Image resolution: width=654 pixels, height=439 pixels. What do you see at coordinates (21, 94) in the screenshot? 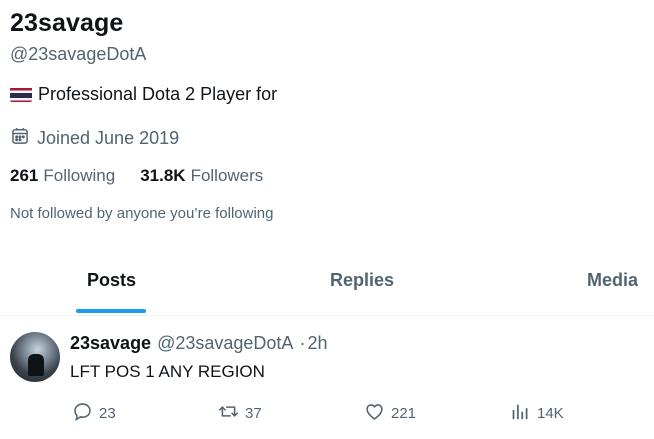
I see `thailand-flag-icon` at bounding box center [21, 94].